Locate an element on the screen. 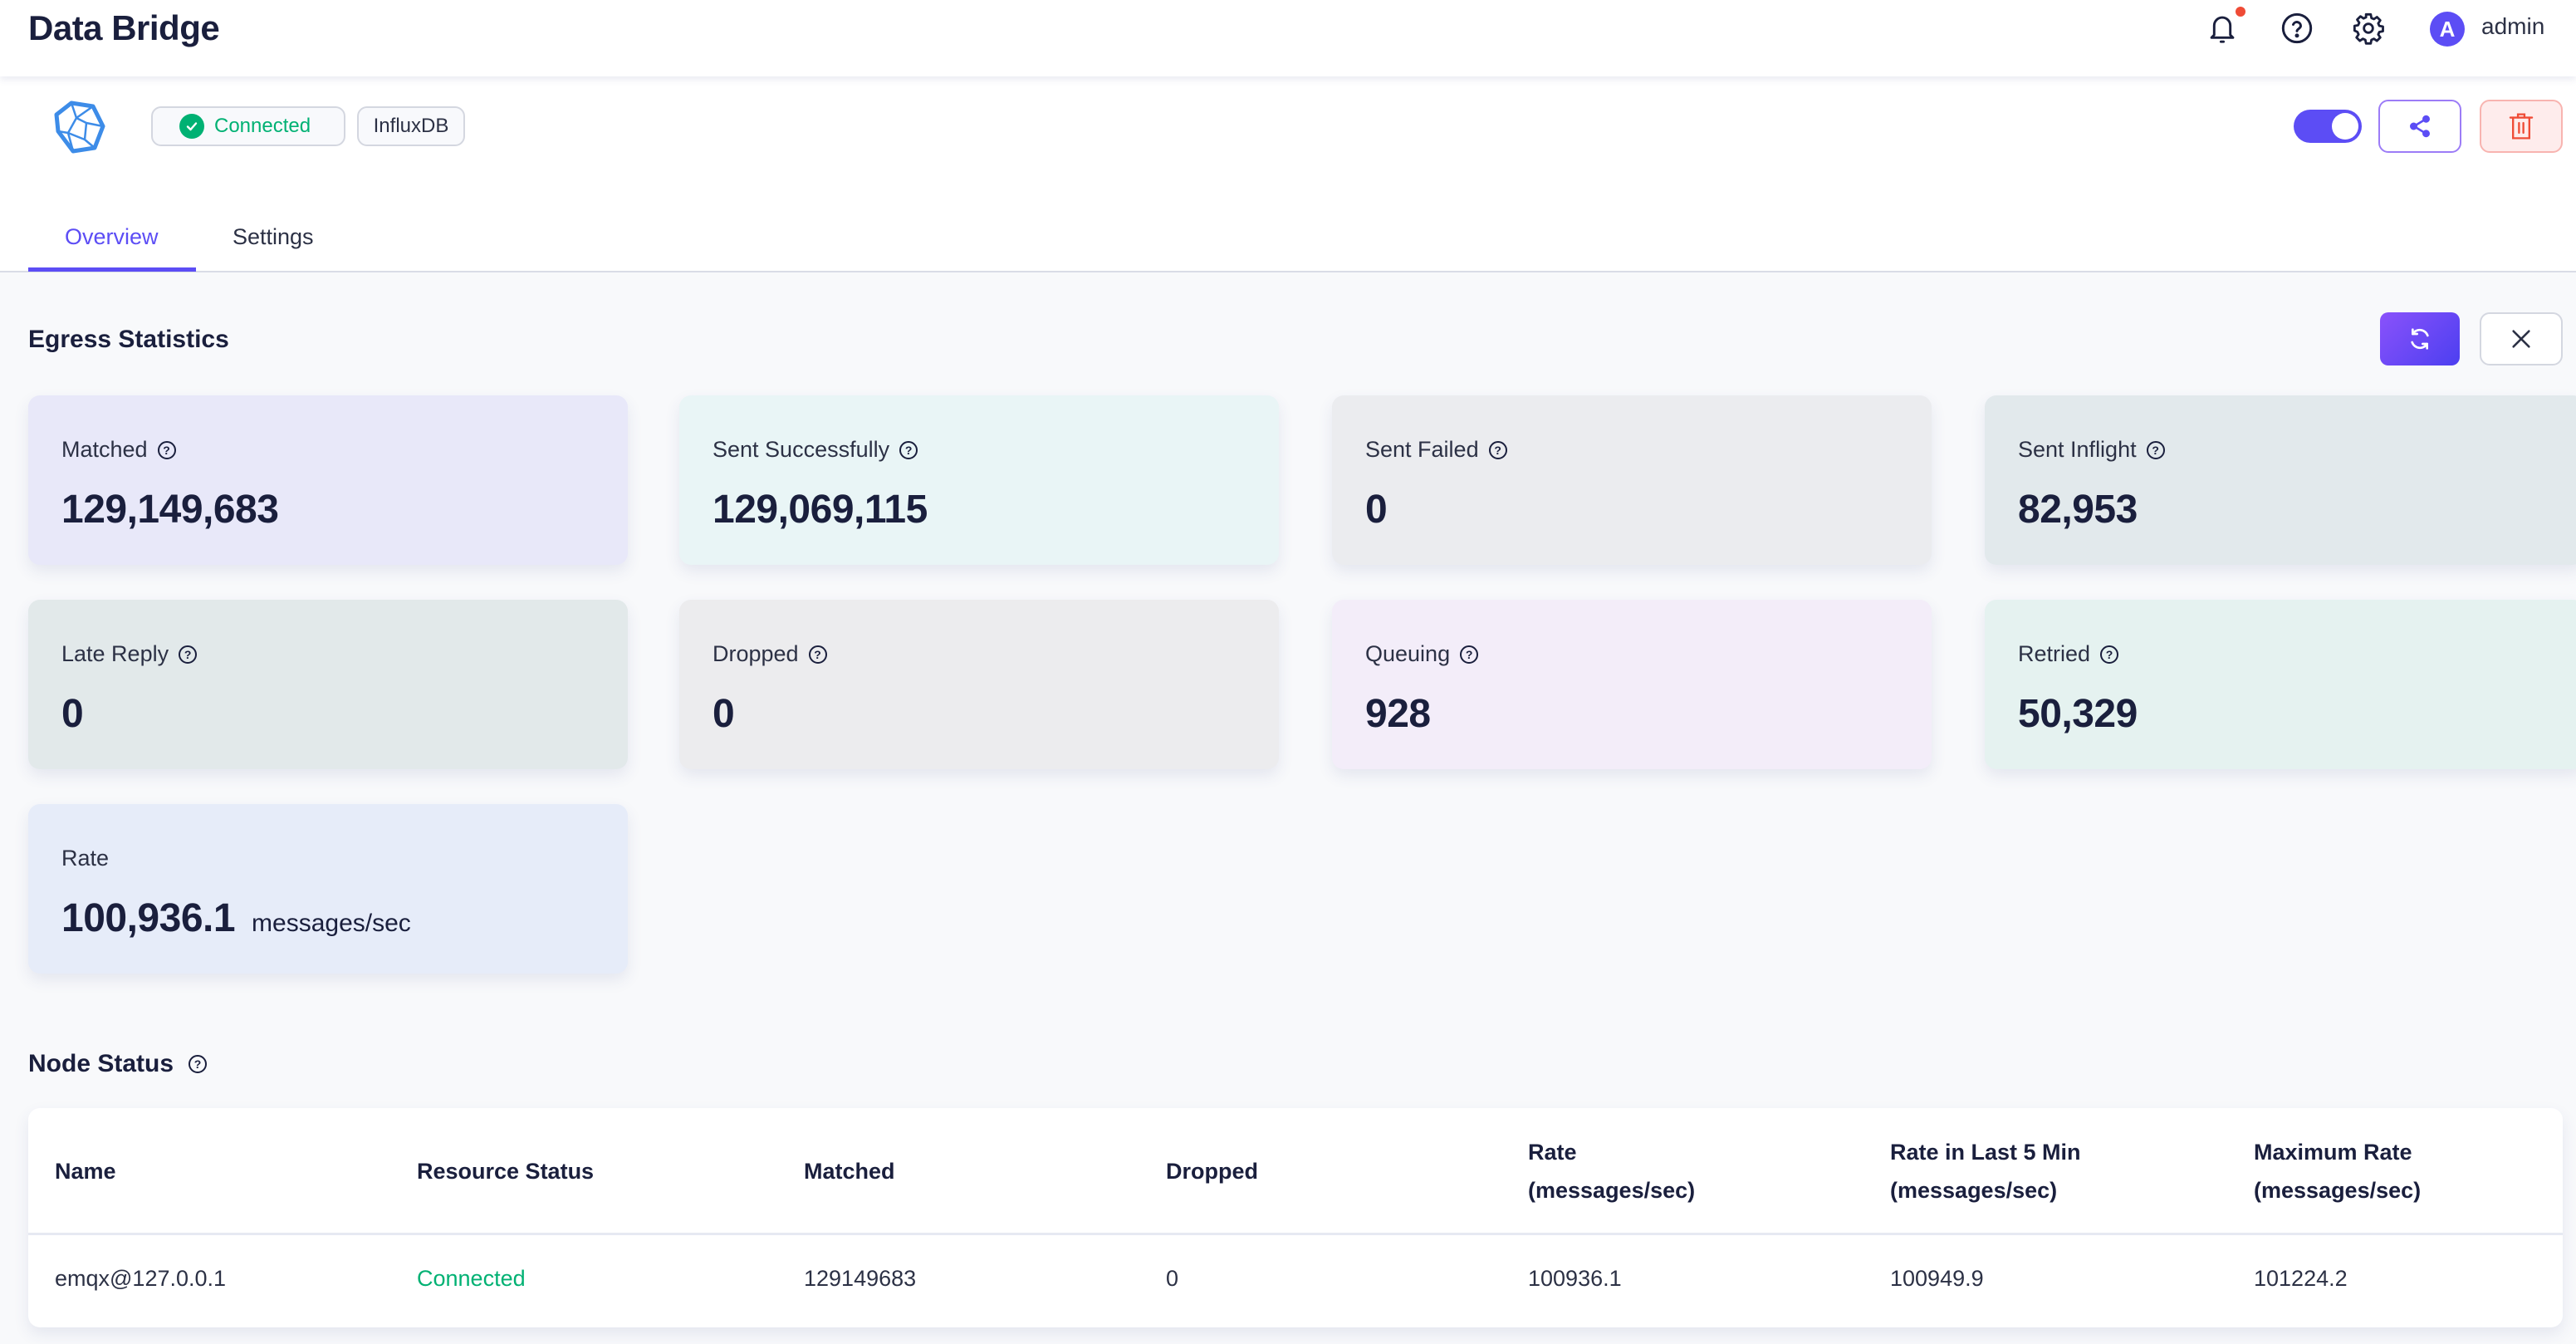 The height and width of the screenshot is (1344, 2576). active-tab-indicator is located at coordinates (112, 269).